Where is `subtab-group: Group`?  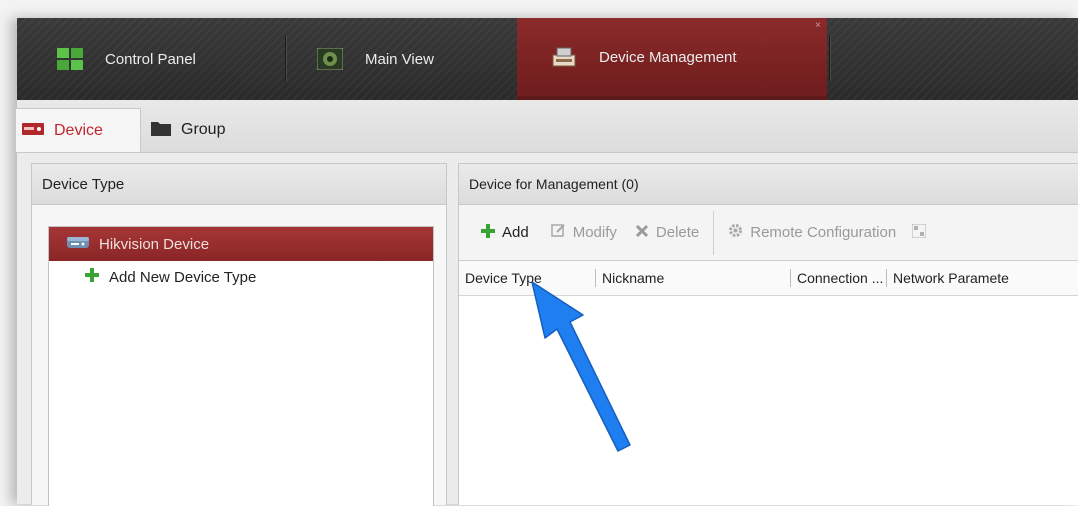 subtab-group: Group is located at coordinates (211, 130).